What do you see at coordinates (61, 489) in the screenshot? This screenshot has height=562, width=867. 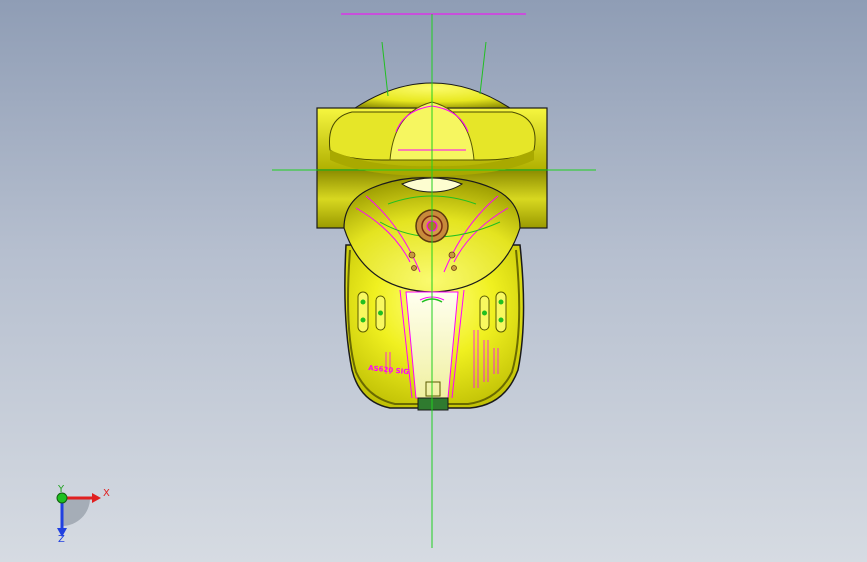 I see `triad-y-label: Y` at bounding box center [61, 489].